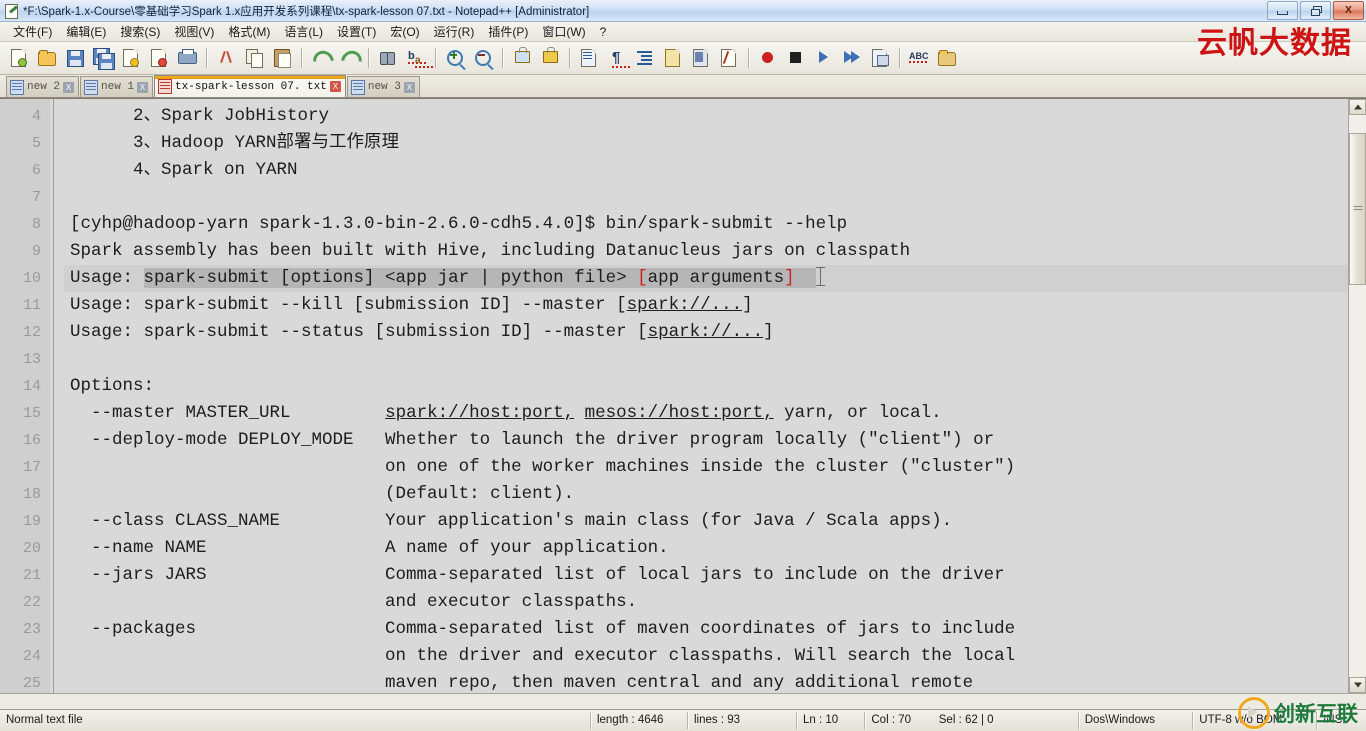 The height and width of the screenshot is (731, 1366). Describe the element at coordinates (32, 31) in the screenshot. I see `menu-file: 文件(F)` at that location.